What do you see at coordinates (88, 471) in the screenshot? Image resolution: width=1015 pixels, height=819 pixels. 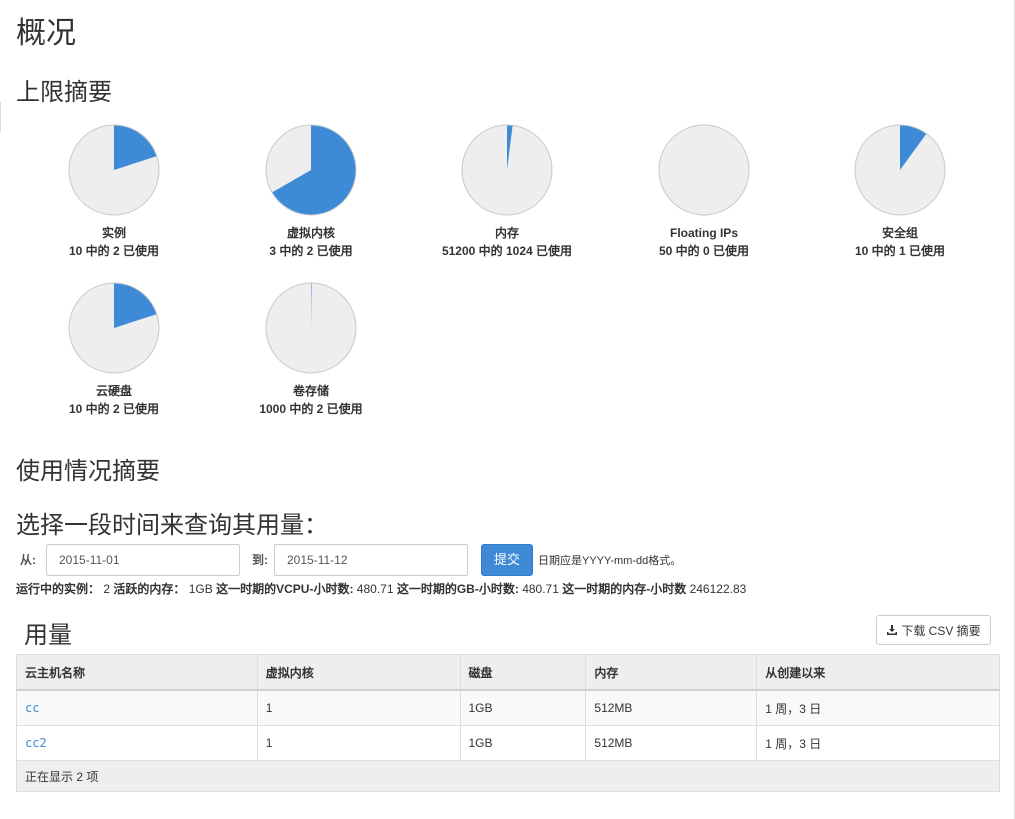 I see `usage-summary-title: 使用情况摘要` at bounding box center [88, 471].